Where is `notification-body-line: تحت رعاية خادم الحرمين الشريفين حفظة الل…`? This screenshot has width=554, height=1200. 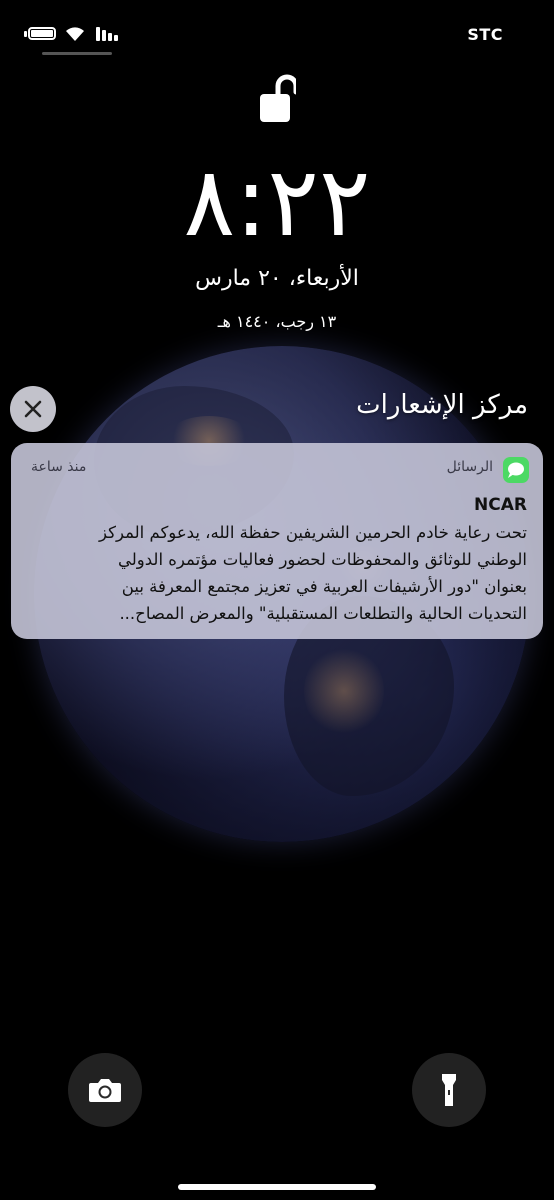 notification-body-line: تحت رعاية خادم الحرمين الشريفين حفظة الل… is located at coordinates (313, 532).